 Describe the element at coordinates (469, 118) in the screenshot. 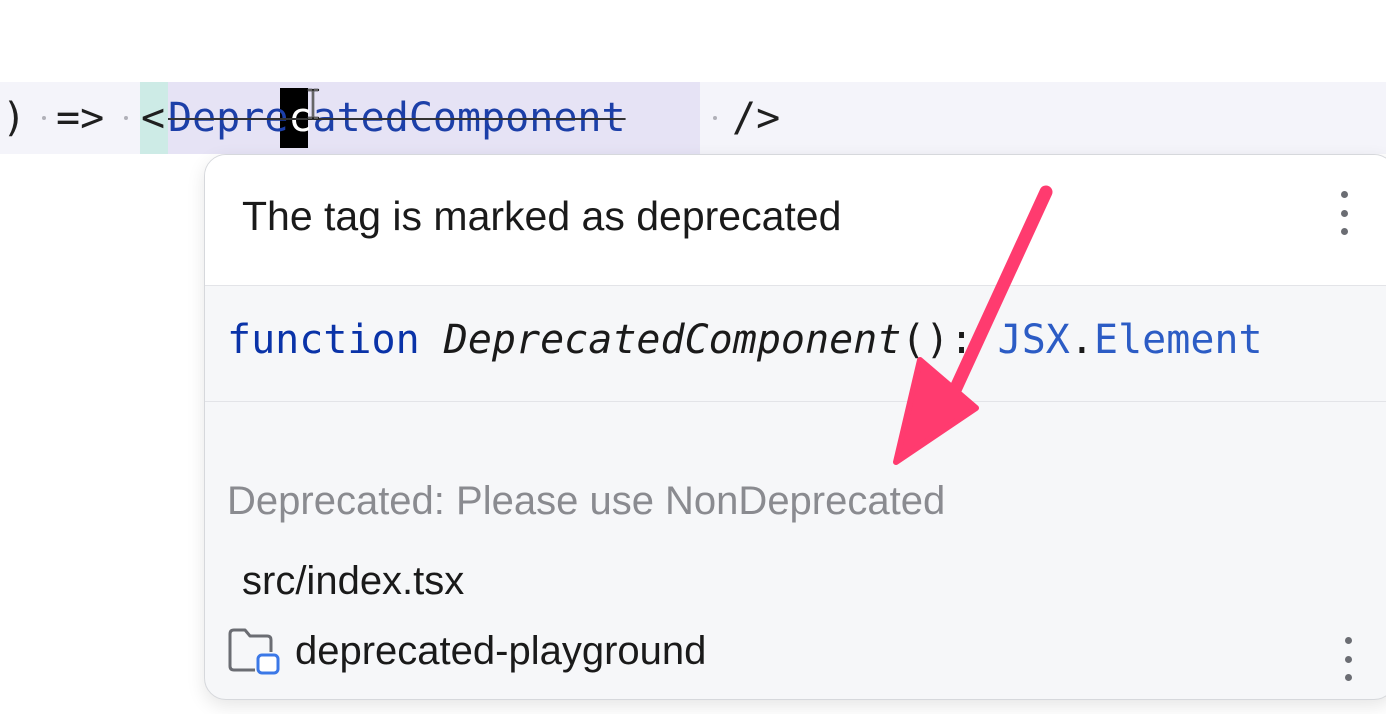

I see `tag-text-after-caret: atedComponent` at that location.